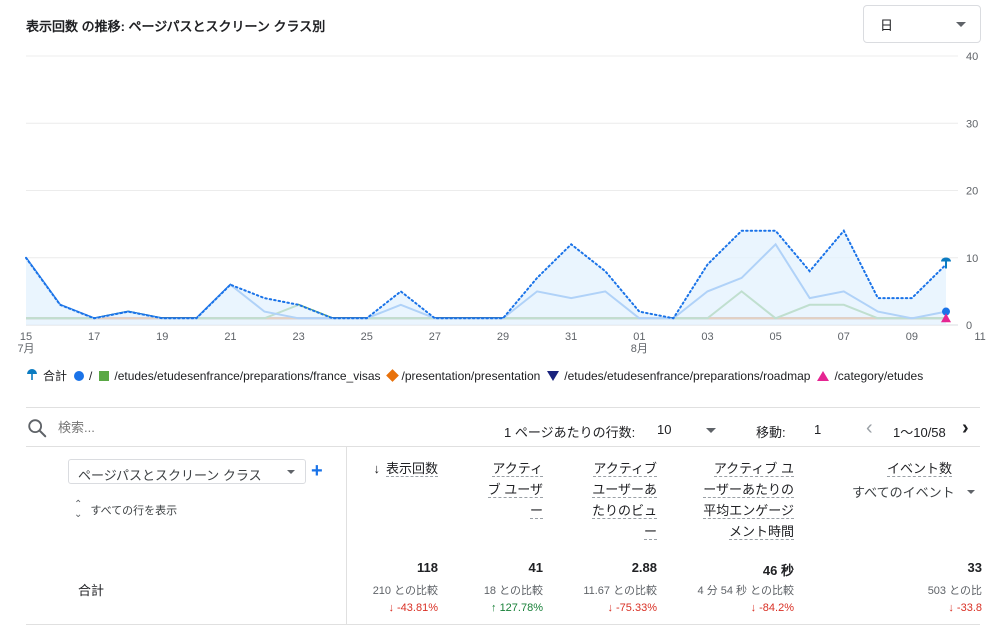 Image resolution: width=1000 pixels, height=625 pixels. What do you see at coordinates (753, 469) in the screenshot?
I see `column-header-label: アクティブ ユ` at bounding box center [753, 469].